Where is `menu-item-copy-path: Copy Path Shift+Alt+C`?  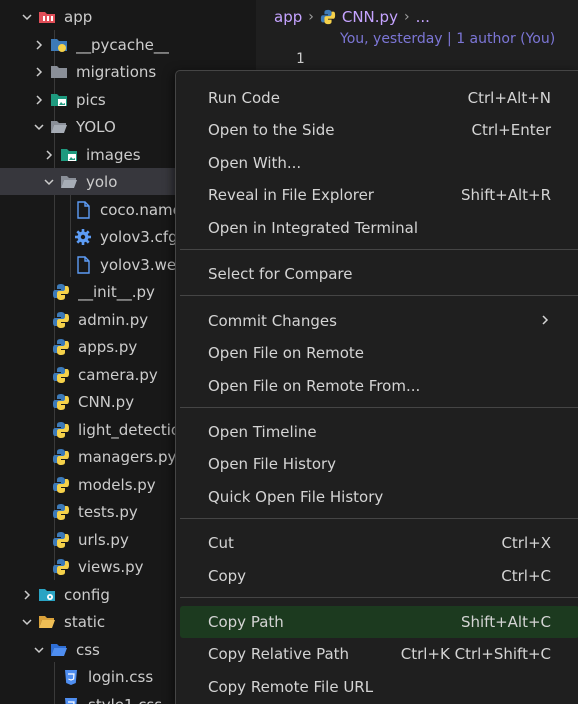
menu-item-copy-path: Copy Path Shift+Alt+C is located at coordinates (379, 622).